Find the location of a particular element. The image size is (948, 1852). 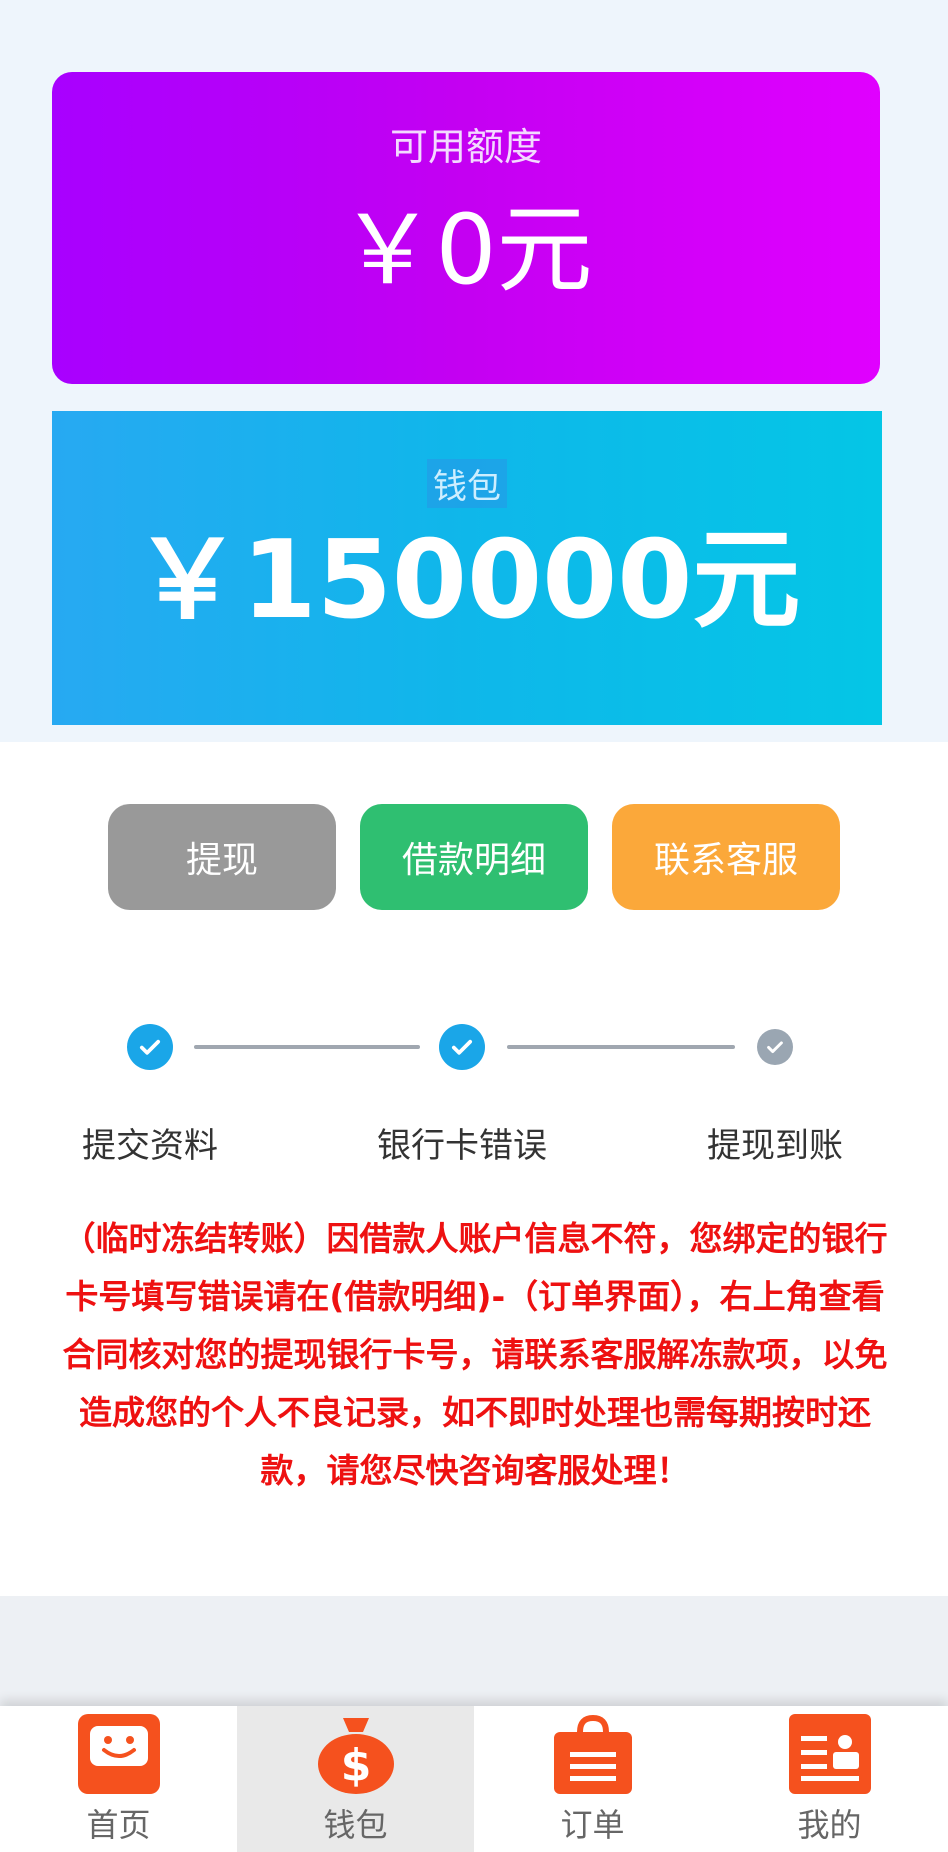

tab-mine: 我的 is located at coordinates (829, 1779).